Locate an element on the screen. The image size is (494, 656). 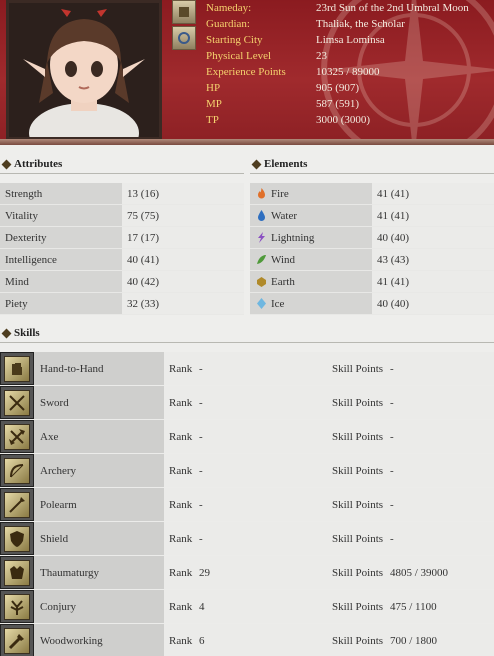
info-value: Thaliak, the Scholar is located at coordinates (360, 24).